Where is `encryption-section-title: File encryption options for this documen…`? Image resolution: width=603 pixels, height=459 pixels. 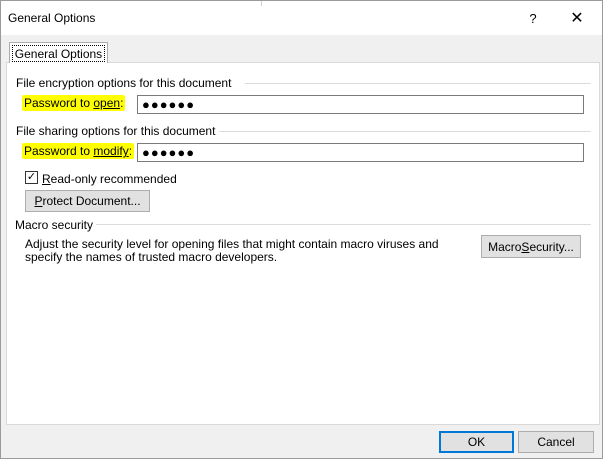 encryption-section-title: File encryption options for this documen… is located at coordinates (124, 83).